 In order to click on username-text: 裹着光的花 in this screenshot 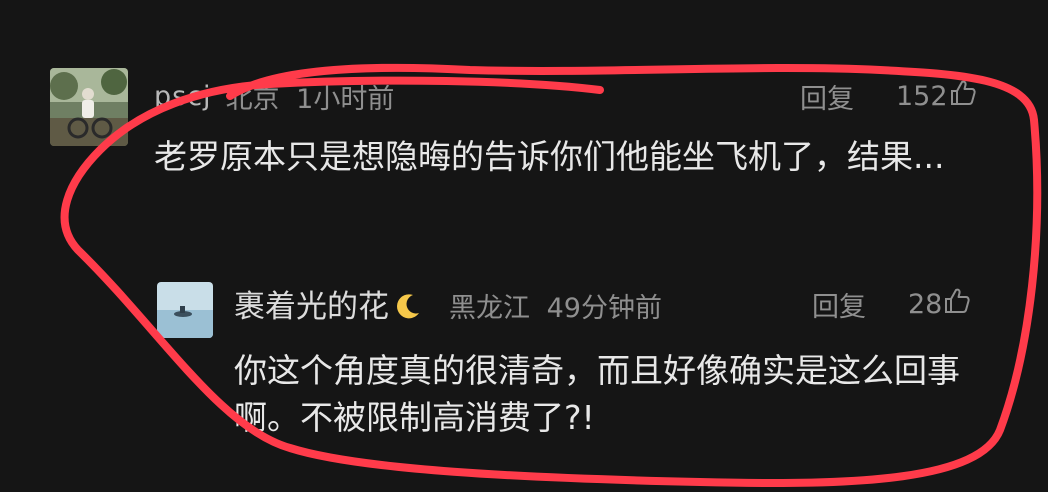, I will do `click(311, 307)`.